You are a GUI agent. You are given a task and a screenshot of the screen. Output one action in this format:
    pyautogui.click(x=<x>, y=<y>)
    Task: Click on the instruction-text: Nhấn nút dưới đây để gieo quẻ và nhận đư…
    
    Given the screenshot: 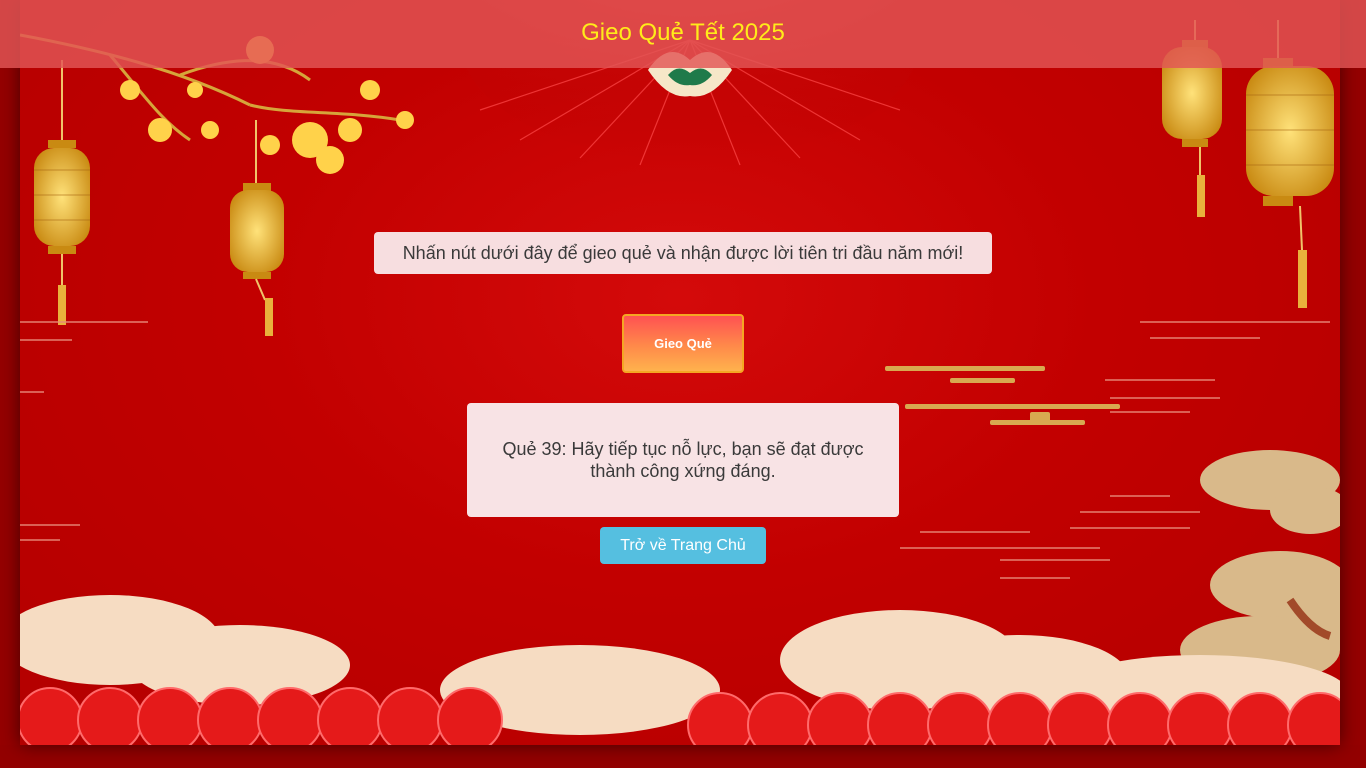 What is the action you would take?
    pyautogui.click(x=683, y=253)
    